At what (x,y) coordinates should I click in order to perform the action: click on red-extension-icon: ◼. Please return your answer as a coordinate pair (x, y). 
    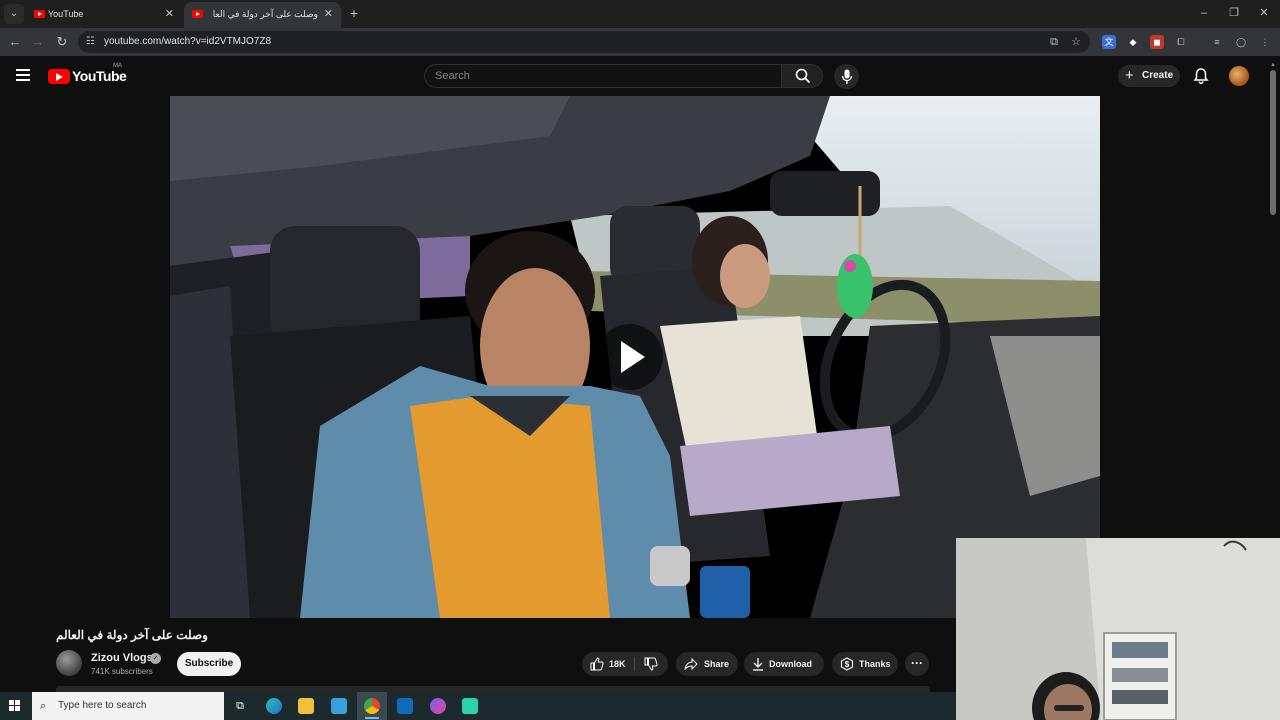
    Looking at the image, I should click on (1157, 42).